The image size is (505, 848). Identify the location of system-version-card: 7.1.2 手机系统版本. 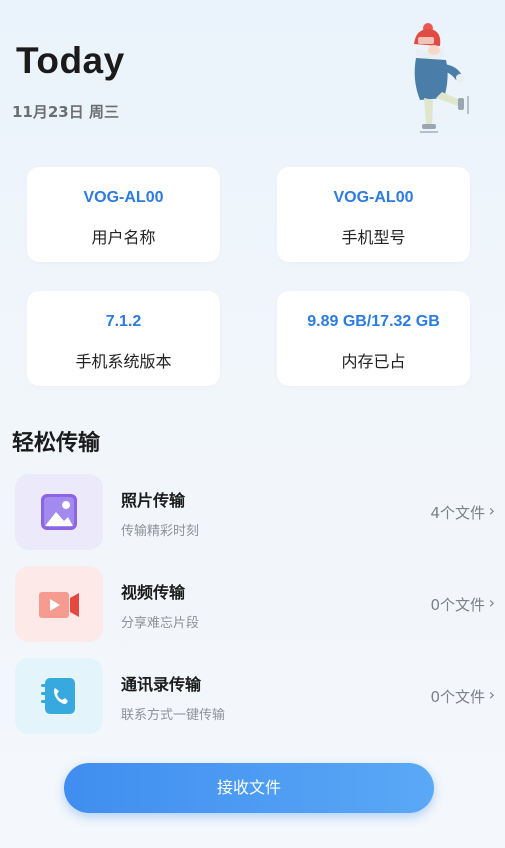
(123, 338).